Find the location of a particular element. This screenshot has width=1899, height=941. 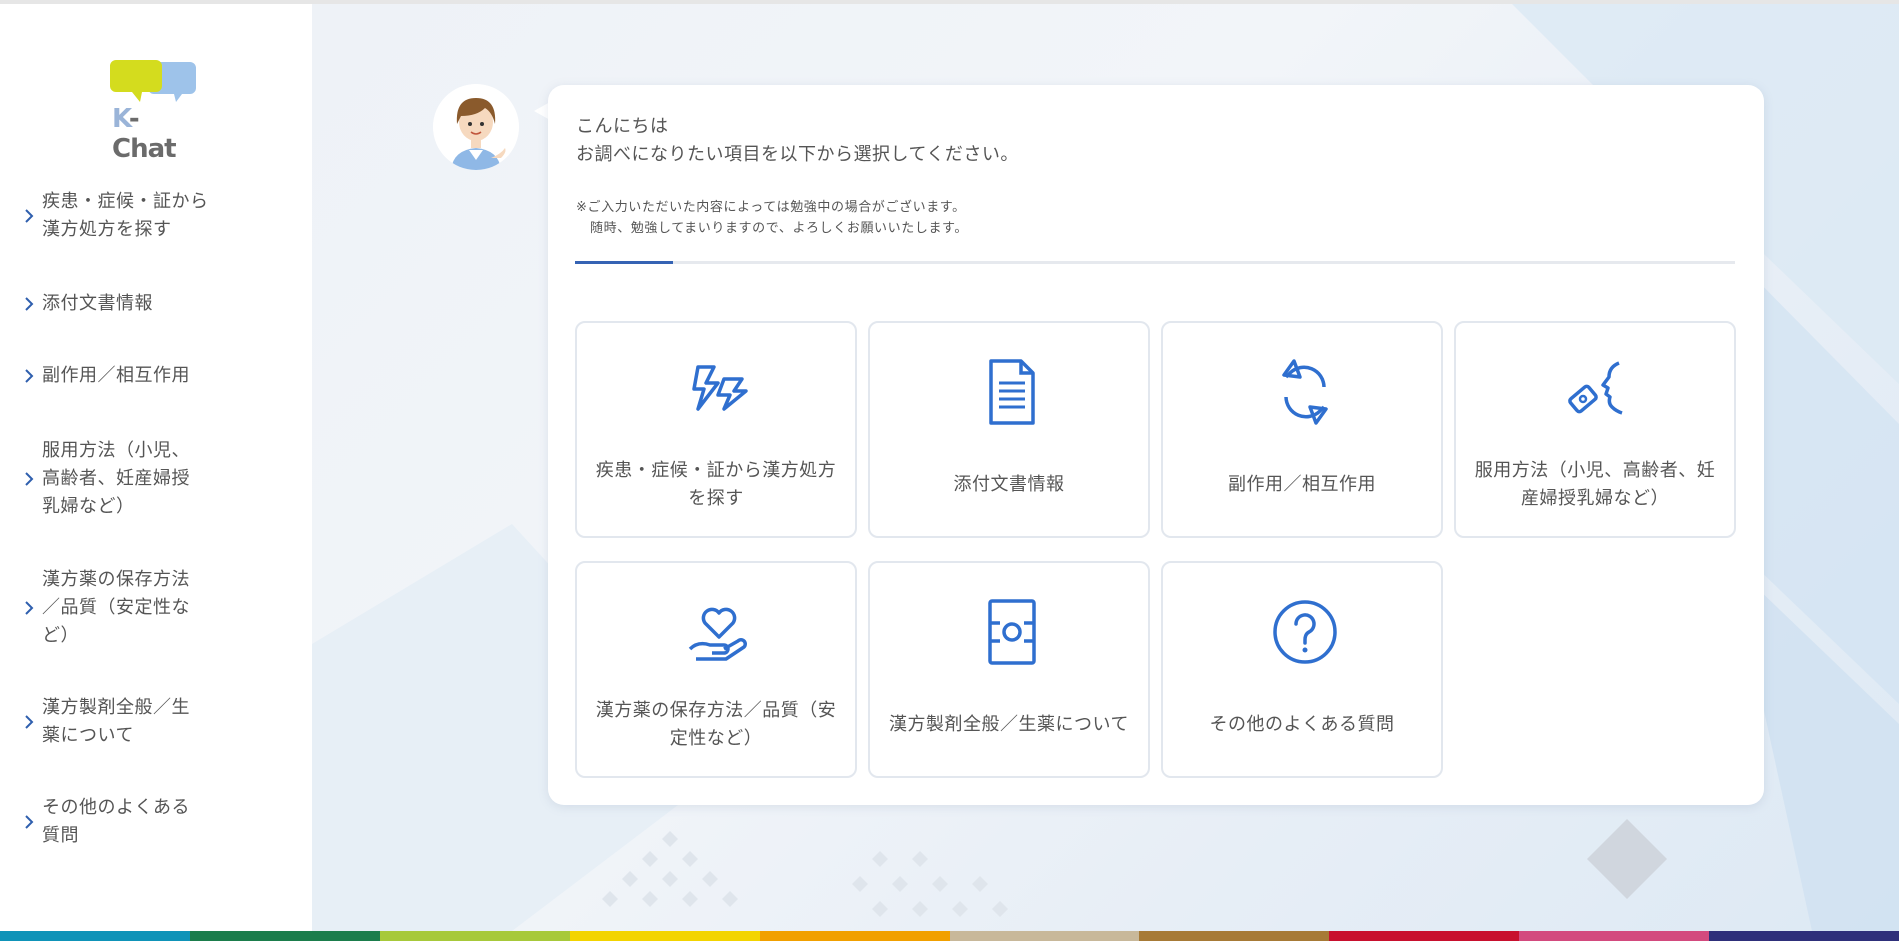

sidebar-item-package-insert: 添付文書情報 is located at coordinates (120, 304).